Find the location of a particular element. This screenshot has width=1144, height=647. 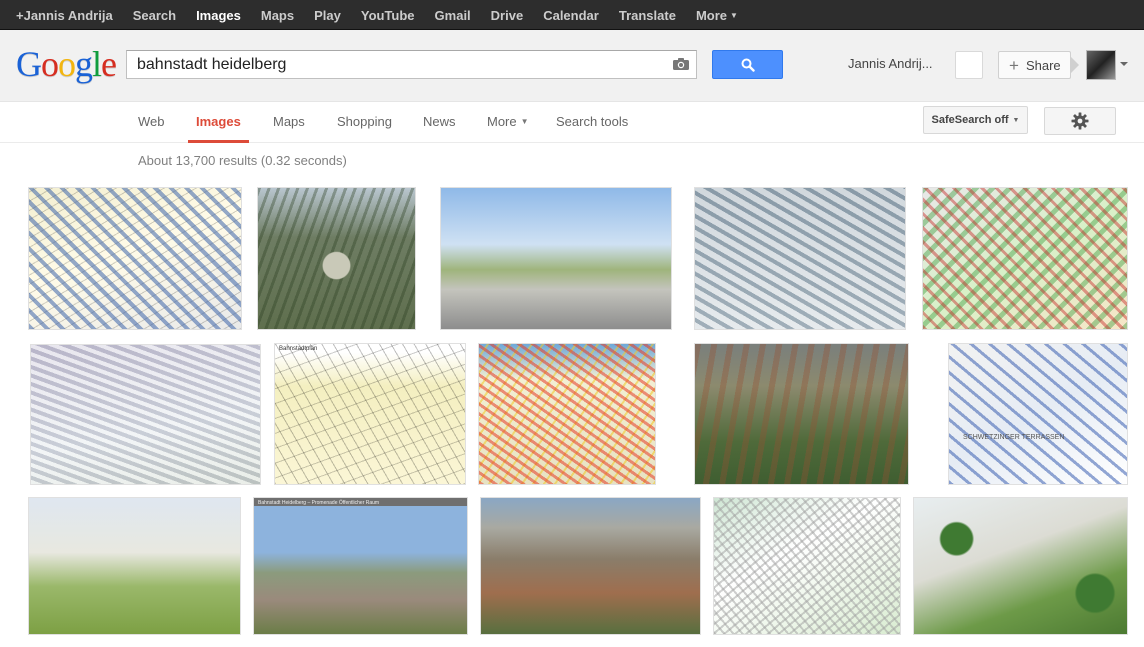

search-button is located at coordinates (747, 64).